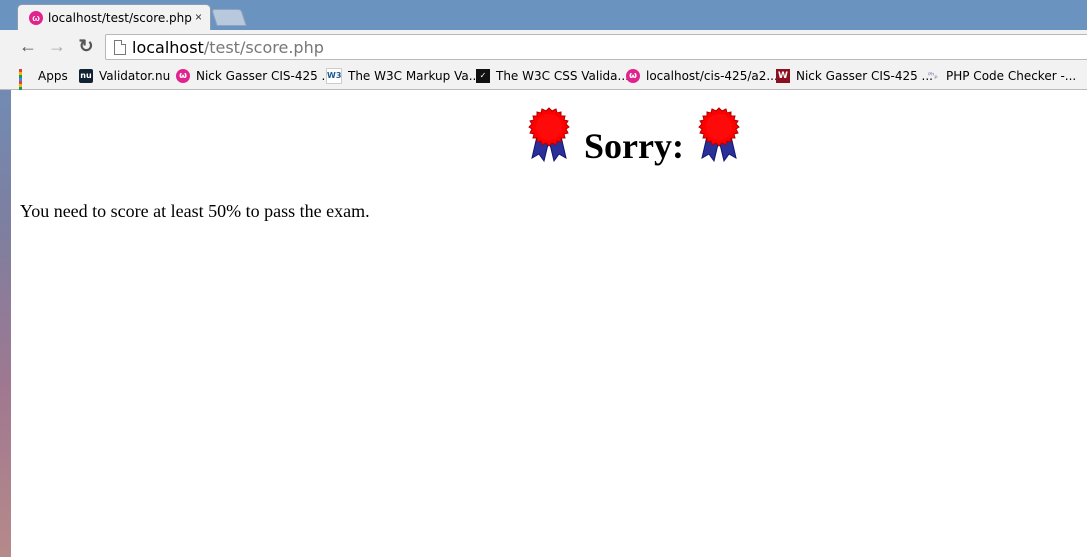 Image resolution: width=1087 pixels, height=557 pixels. I want to click on tab-title: localhost/test/score.php, so click(120, 18).